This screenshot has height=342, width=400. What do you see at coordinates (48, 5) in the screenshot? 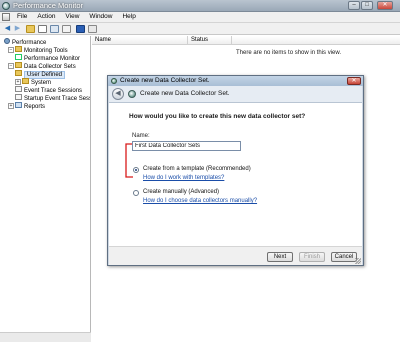
I see `window-title: Performance Monitor` at bounding box center [48, 5].